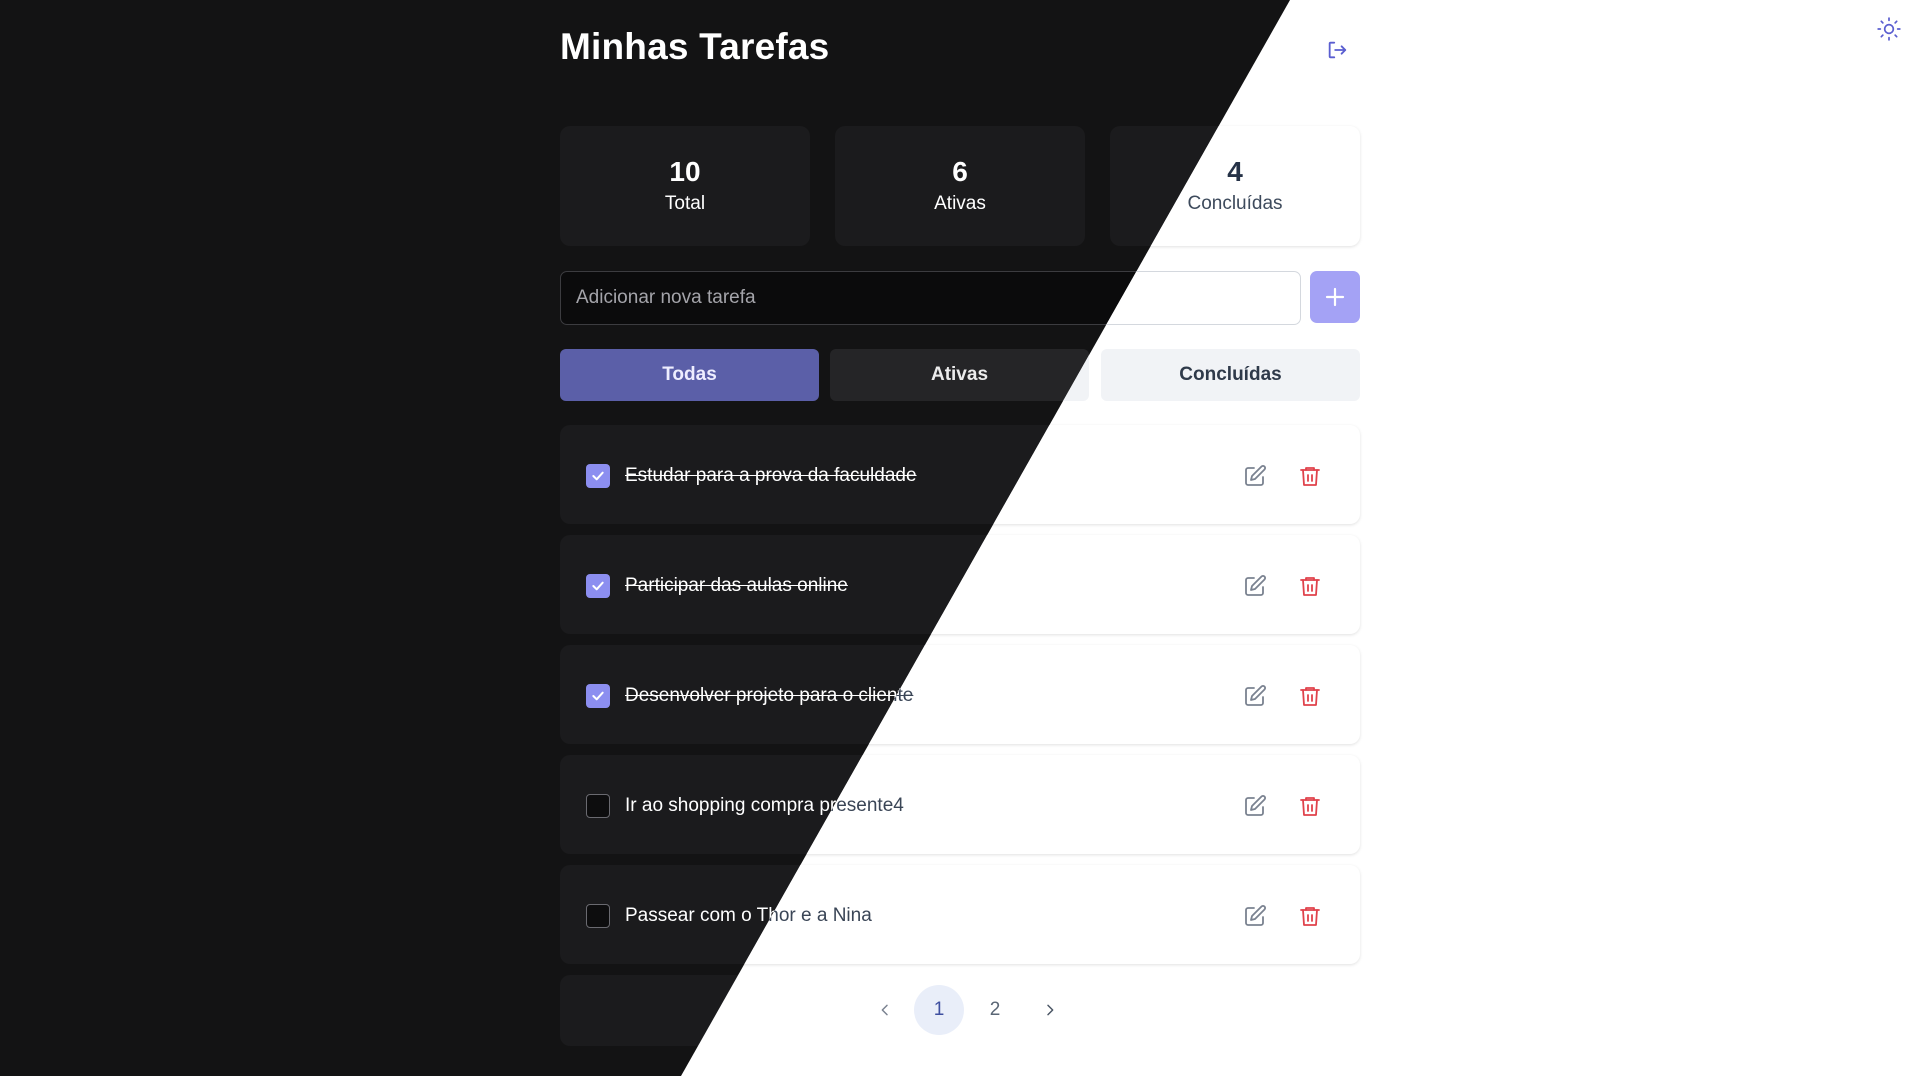 Image resolution: width=1919 pixels, height=1076 pixels. I want to click on filter-active-button: Ativas, so click(959, 375).